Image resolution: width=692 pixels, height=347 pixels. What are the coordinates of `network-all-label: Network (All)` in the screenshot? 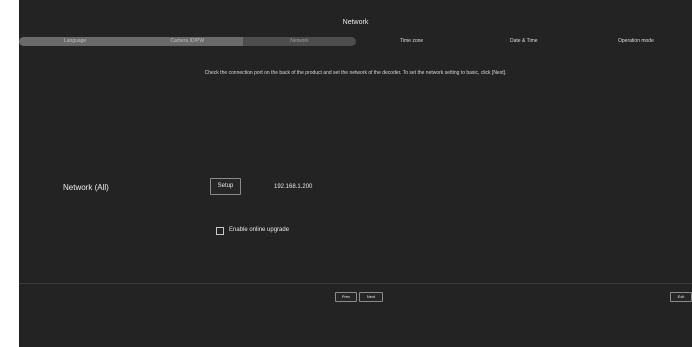 It's located at (86, 187).